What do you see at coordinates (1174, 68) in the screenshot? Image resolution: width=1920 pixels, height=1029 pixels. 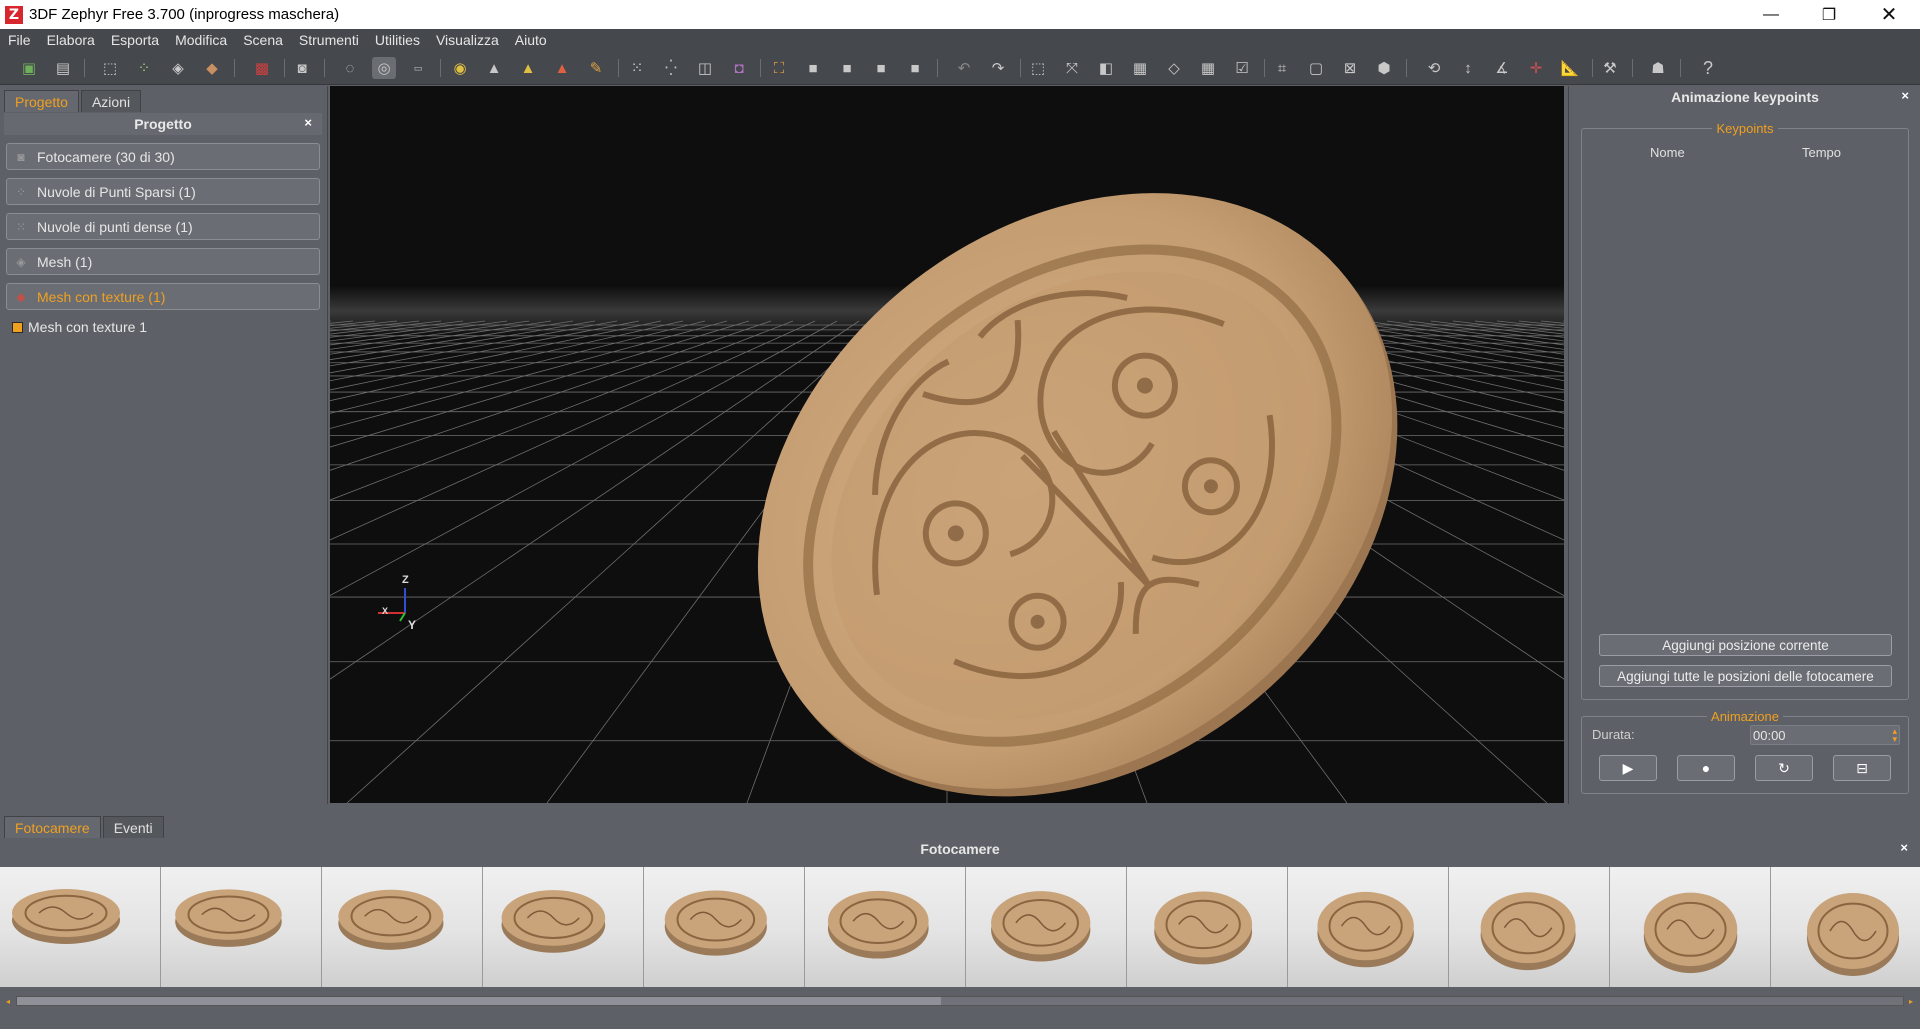 I see `select-diamond-icon: ◇` at bounding box center [1174, 68].